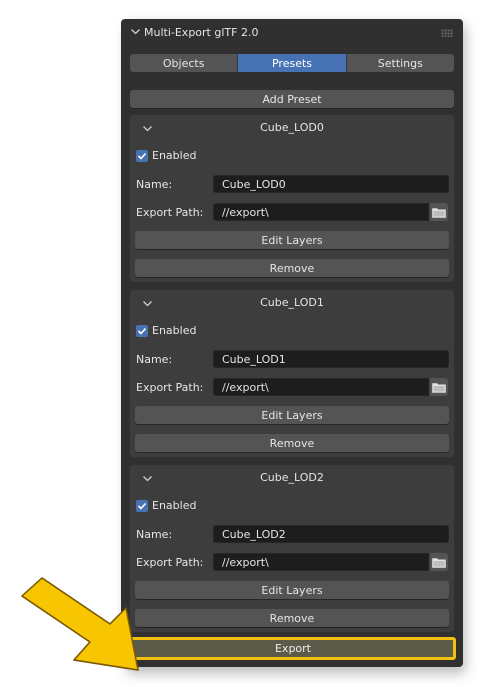 The height and width of the screenshot is (687, 483). I want to click on tab-objects: Objects, so click(184, 63).